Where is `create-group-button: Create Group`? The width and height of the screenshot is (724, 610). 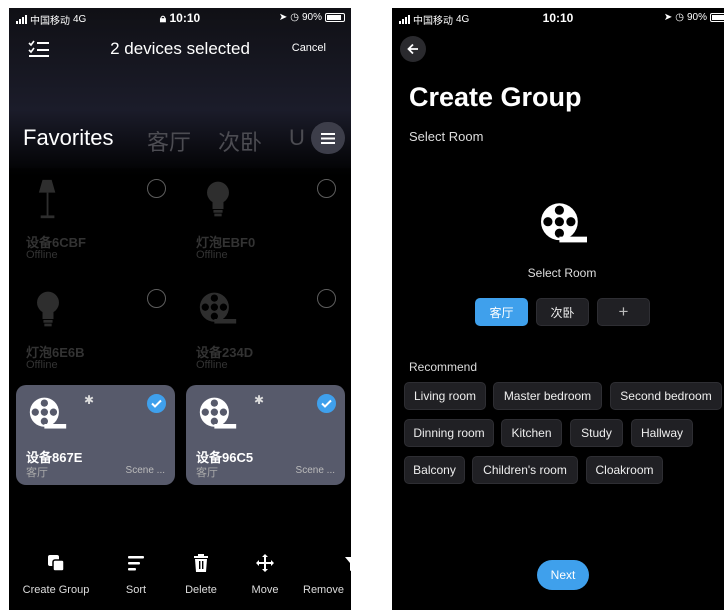
create-group-button: Create Group is located at coordinates (56, 575).